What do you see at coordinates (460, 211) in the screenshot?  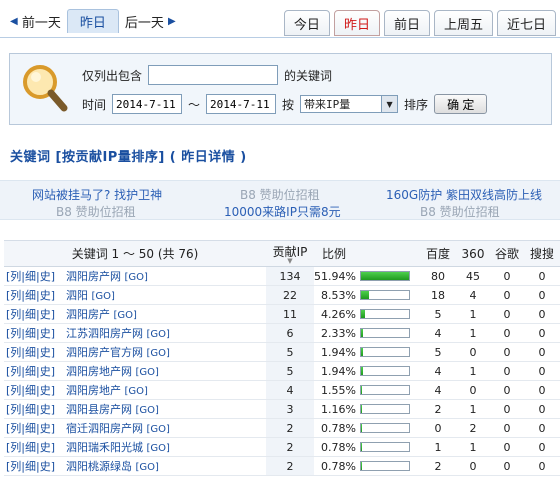 I see `ad-link-6: B8 赞助位招租` at bounding box center [460, 211].